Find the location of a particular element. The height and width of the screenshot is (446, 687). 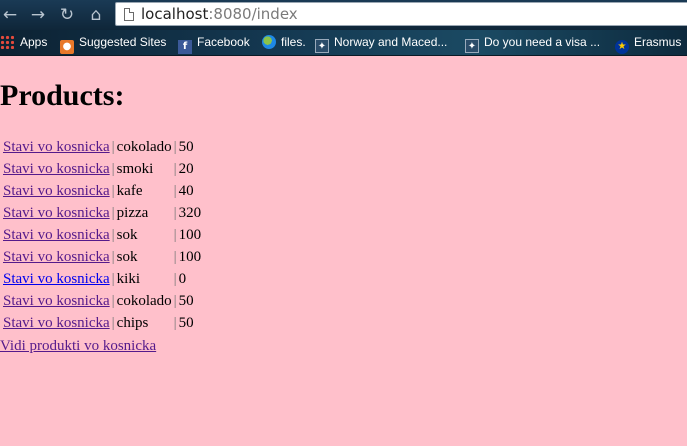

product-name: kiki is located at coordinates (128, 279).